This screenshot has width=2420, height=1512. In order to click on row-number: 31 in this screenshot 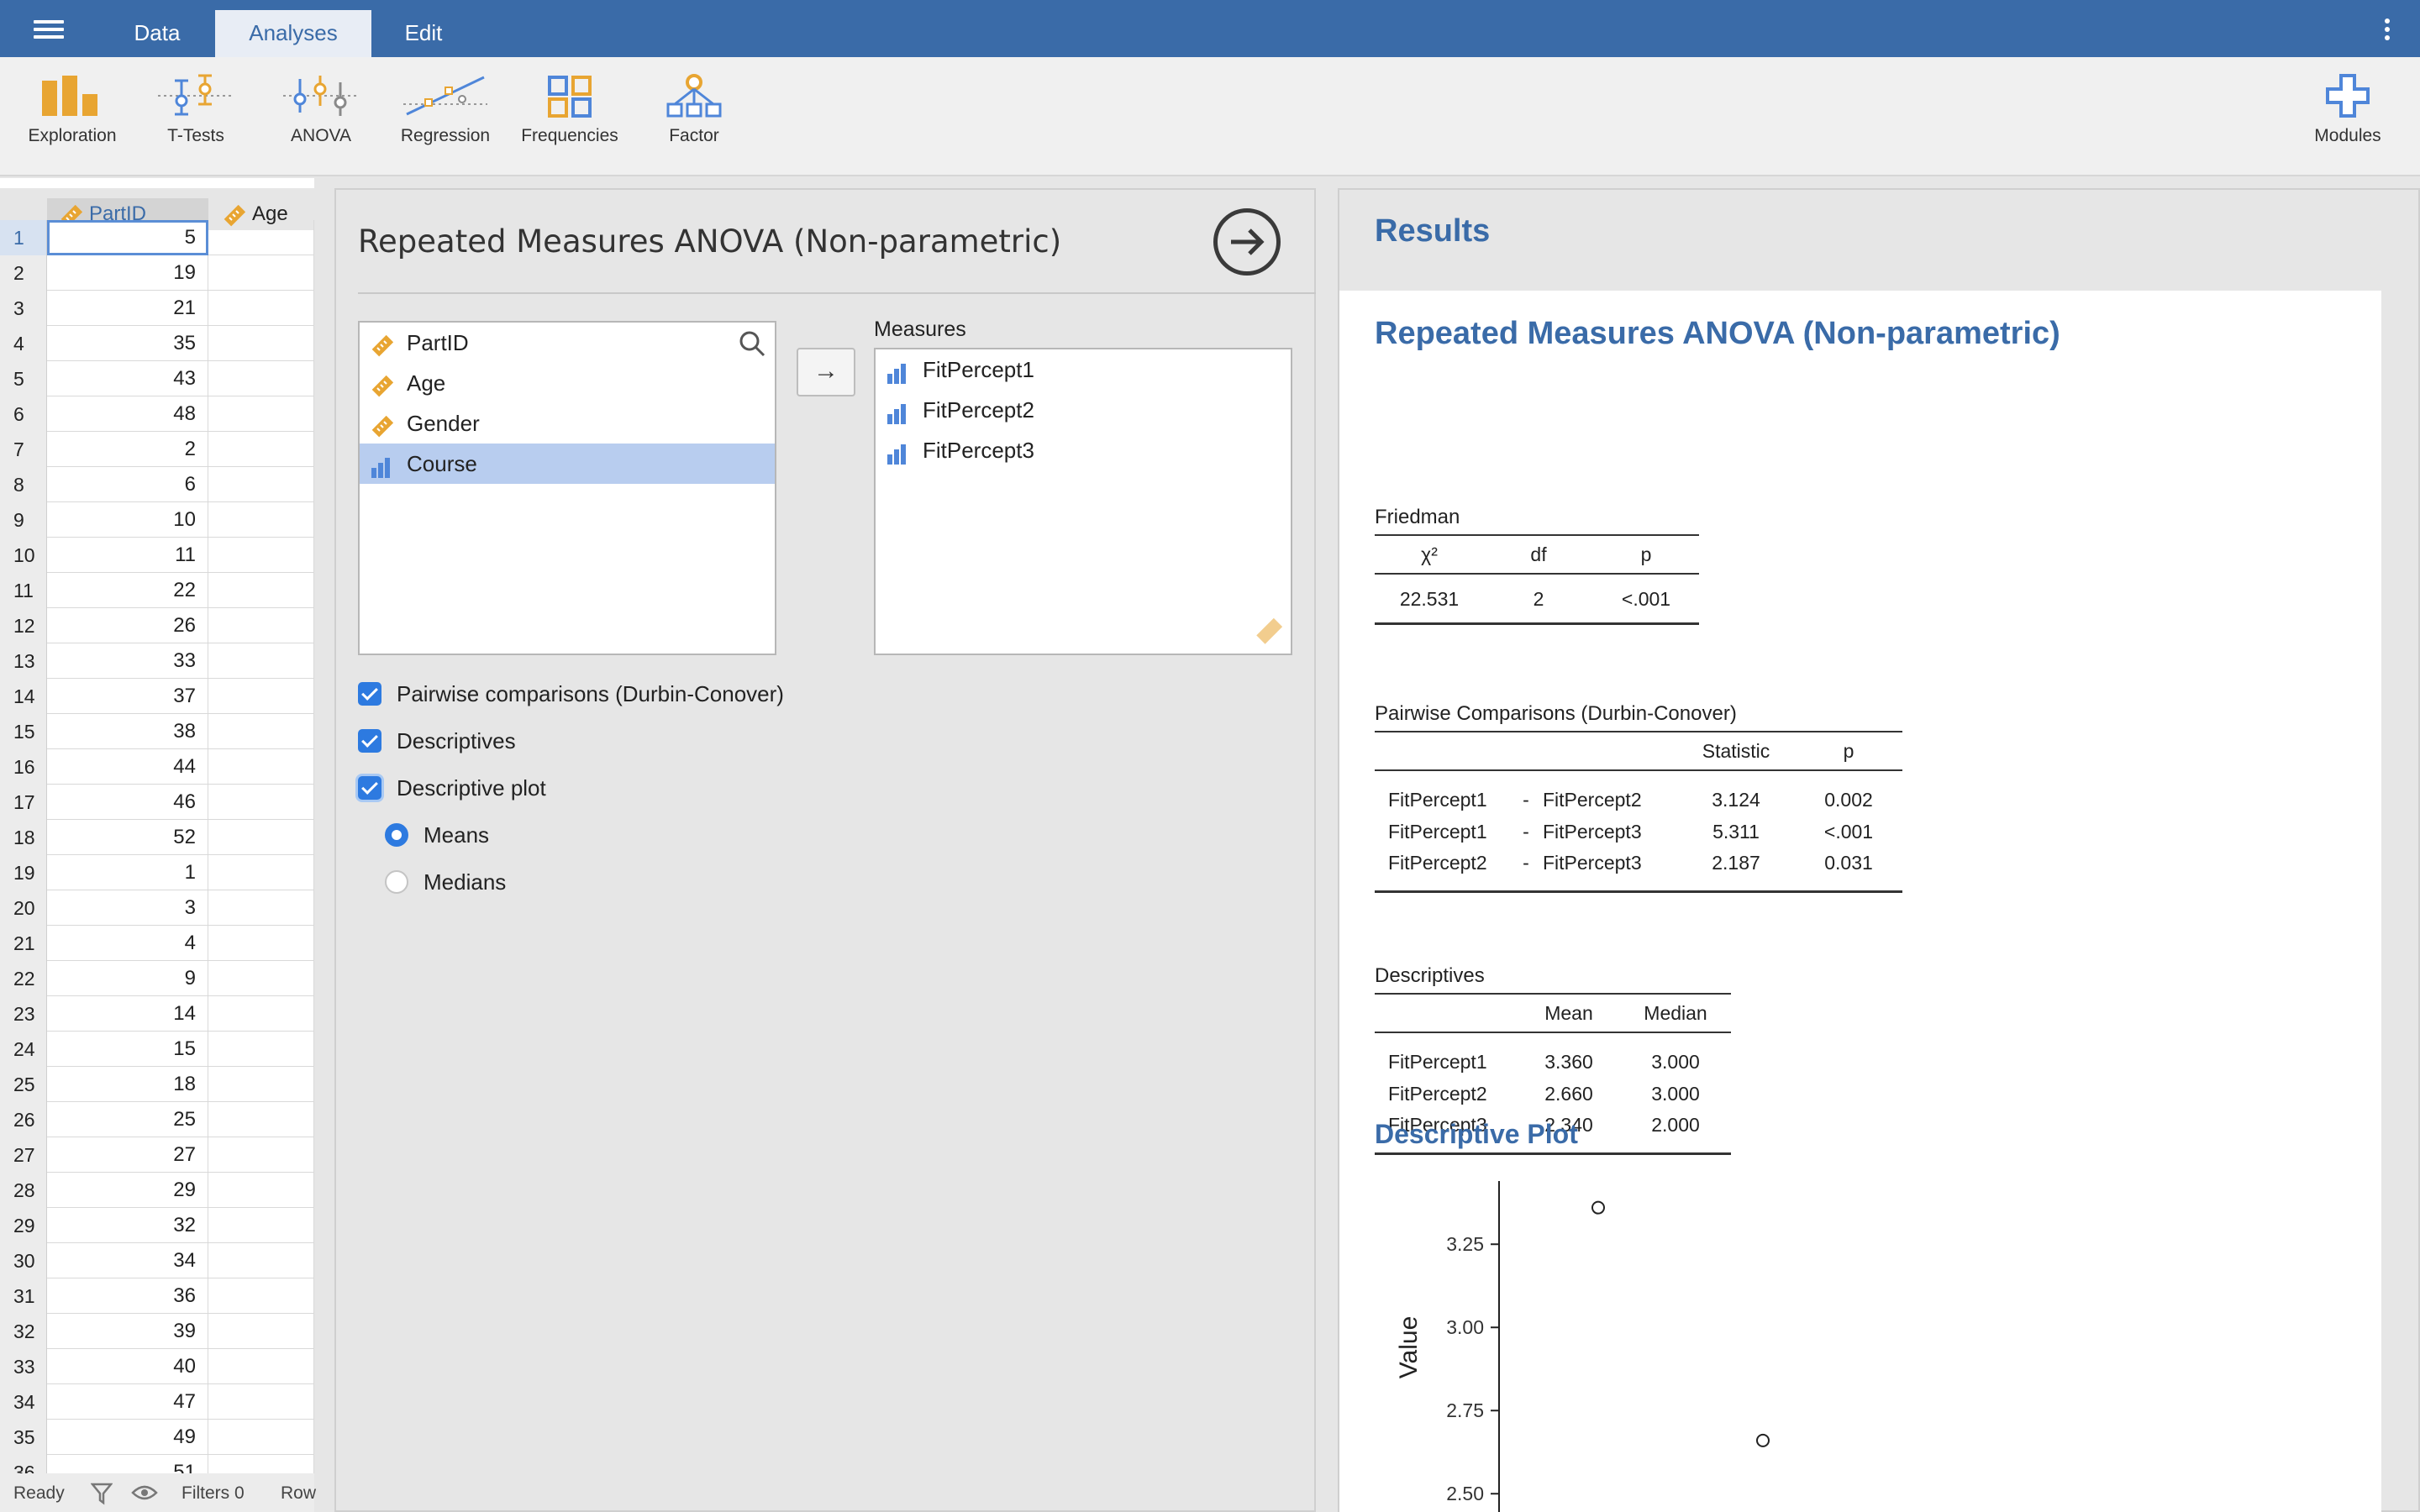, I will do `click(23, 1296)`.